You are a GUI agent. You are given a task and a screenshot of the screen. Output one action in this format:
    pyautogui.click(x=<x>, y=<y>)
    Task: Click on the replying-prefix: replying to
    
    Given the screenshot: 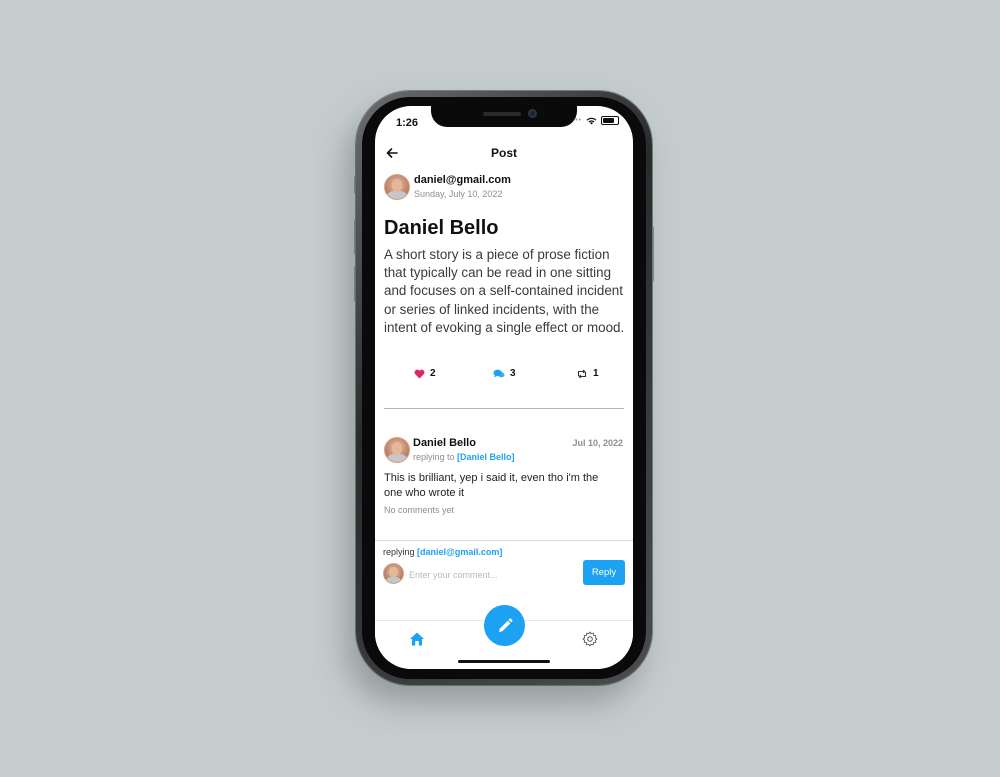 What is the action you would take?
    pyautogui.click(x=434, y=457)
    